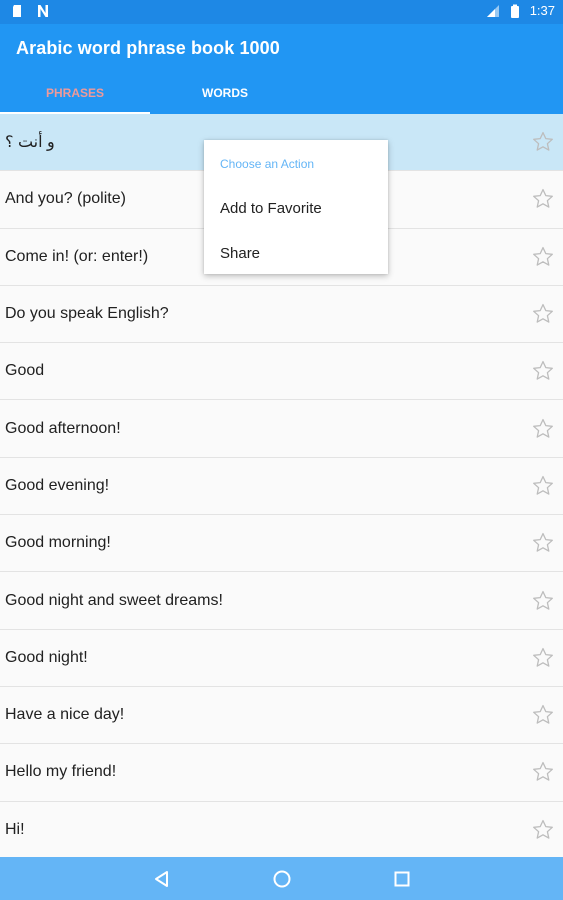 This screenshot has height=900, width=563. Describe the element at coordinates (162, 879) in the screenshot. I see `back-icon` at that location.